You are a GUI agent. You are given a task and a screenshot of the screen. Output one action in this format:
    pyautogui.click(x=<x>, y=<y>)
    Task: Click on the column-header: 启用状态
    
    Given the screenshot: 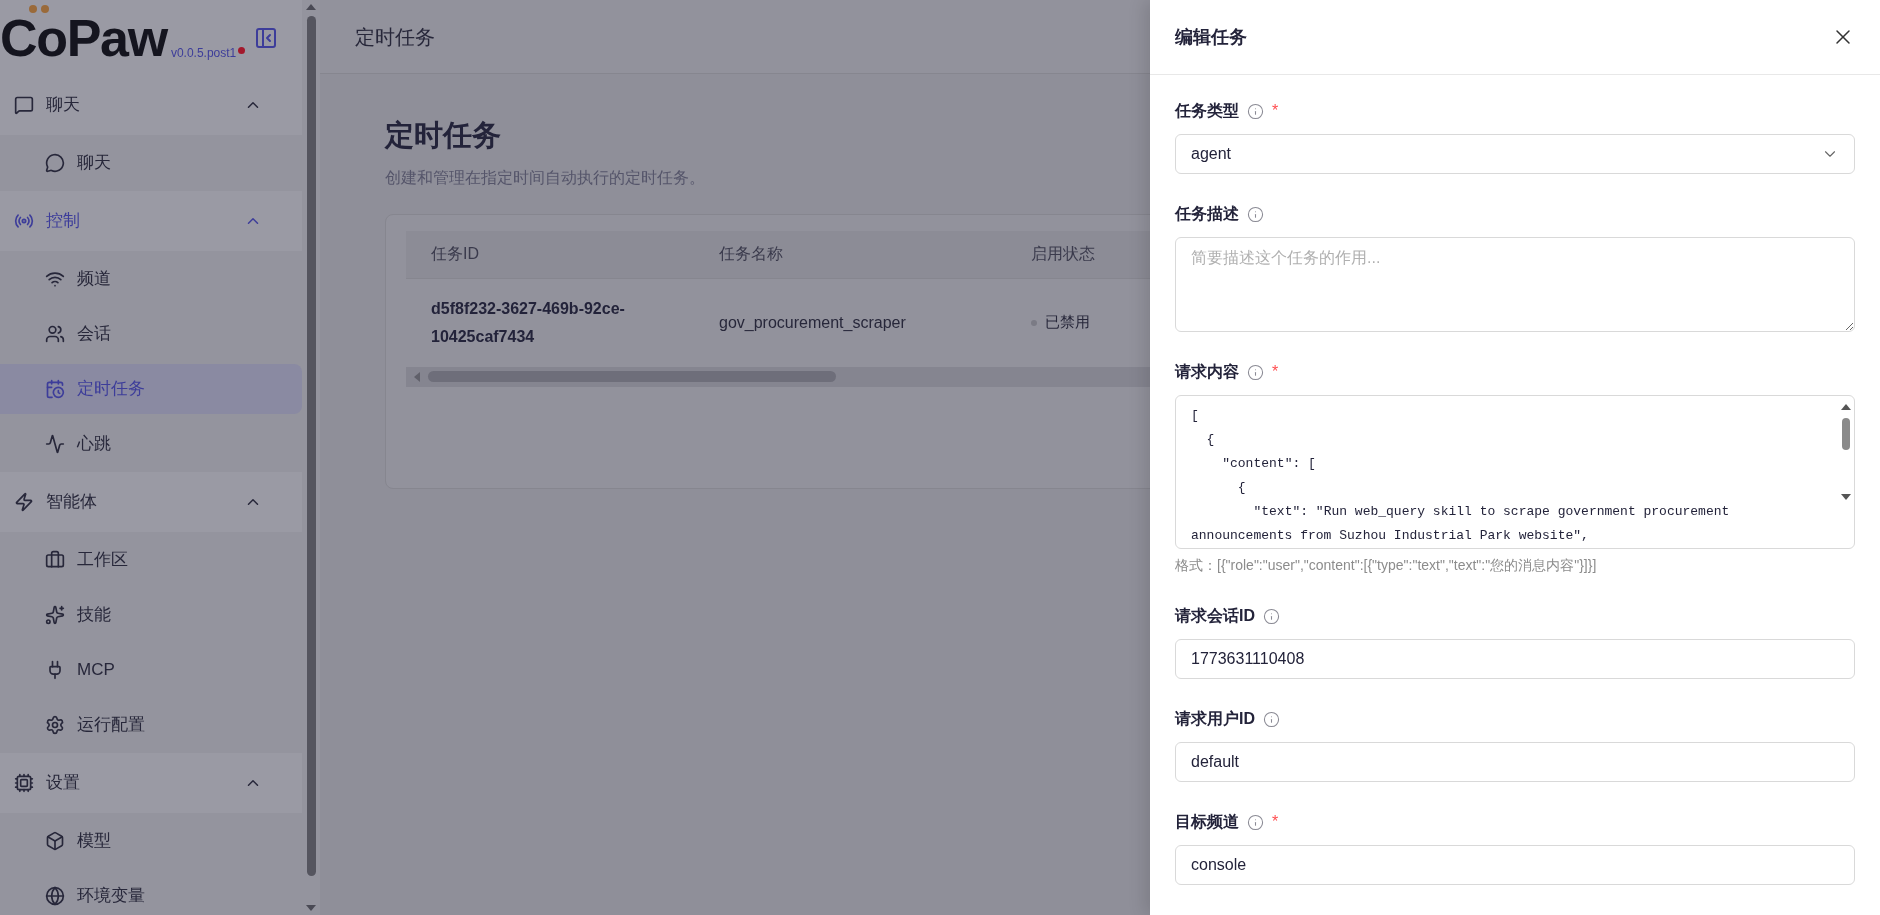 What is the action you would take?
    pyautogui.click(x=1063, y=254)
    